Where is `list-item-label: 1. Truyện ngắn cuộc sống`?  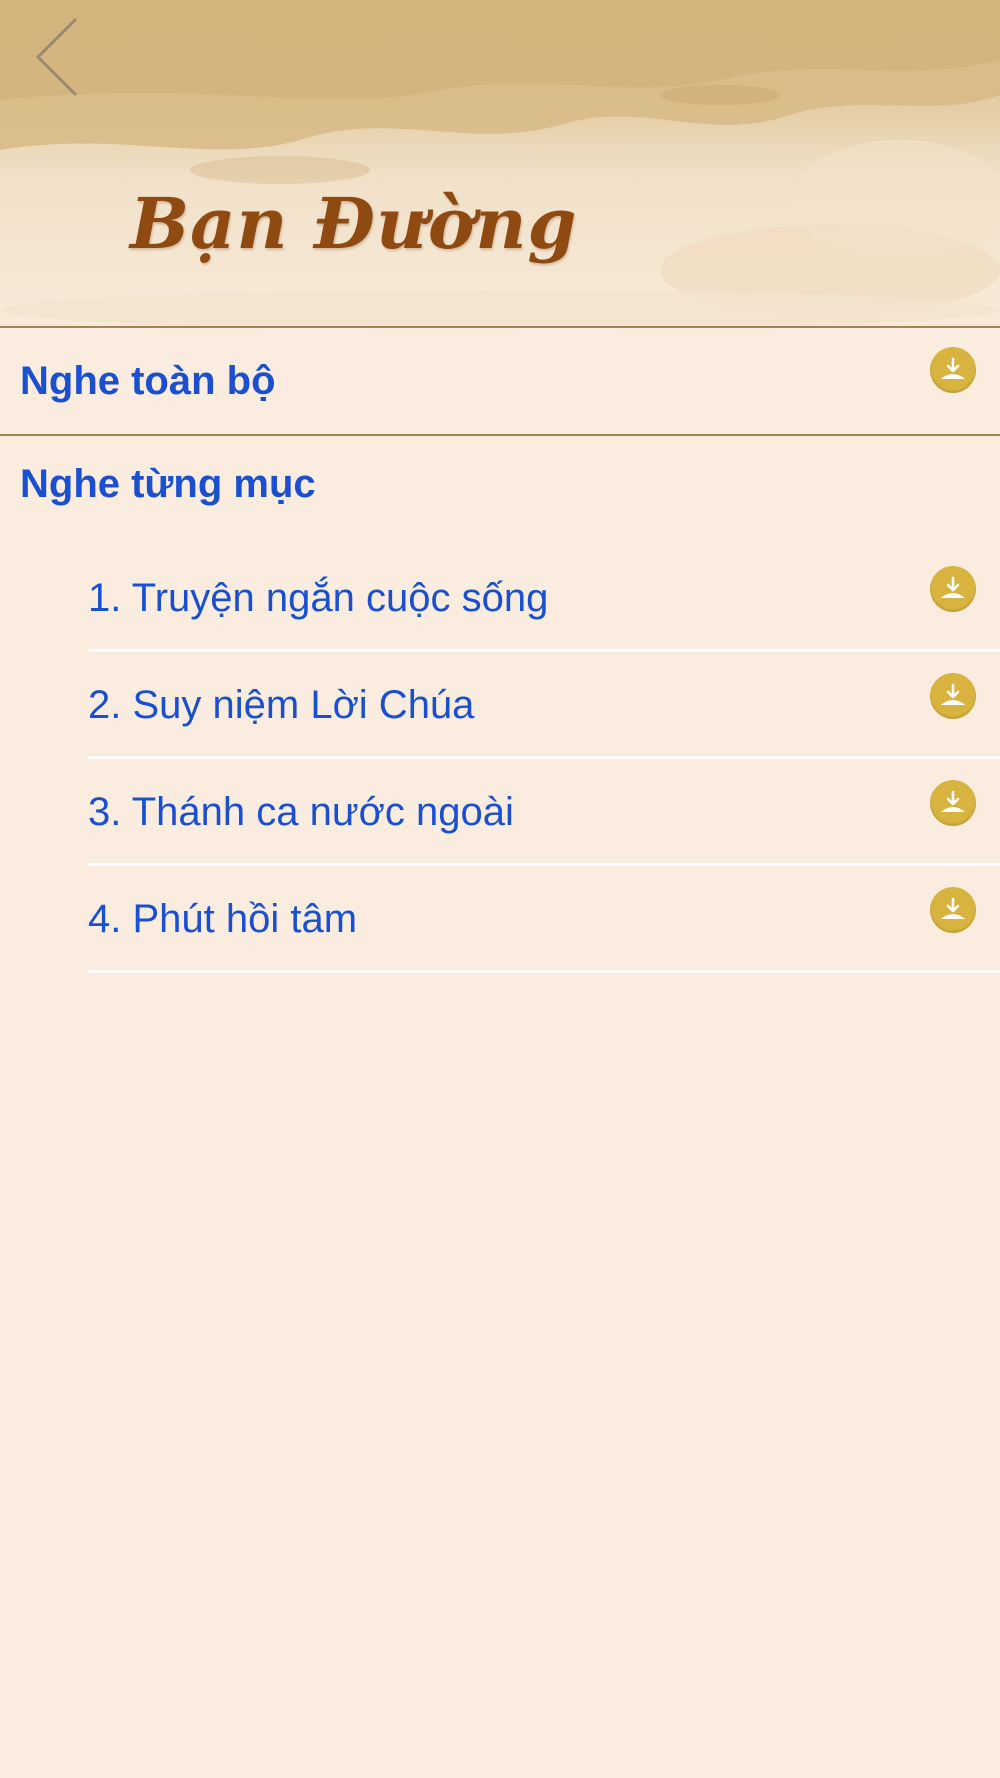 list-item-label: 1. Truyện ngắn cuộc sống is located at coordinates (318, 598).